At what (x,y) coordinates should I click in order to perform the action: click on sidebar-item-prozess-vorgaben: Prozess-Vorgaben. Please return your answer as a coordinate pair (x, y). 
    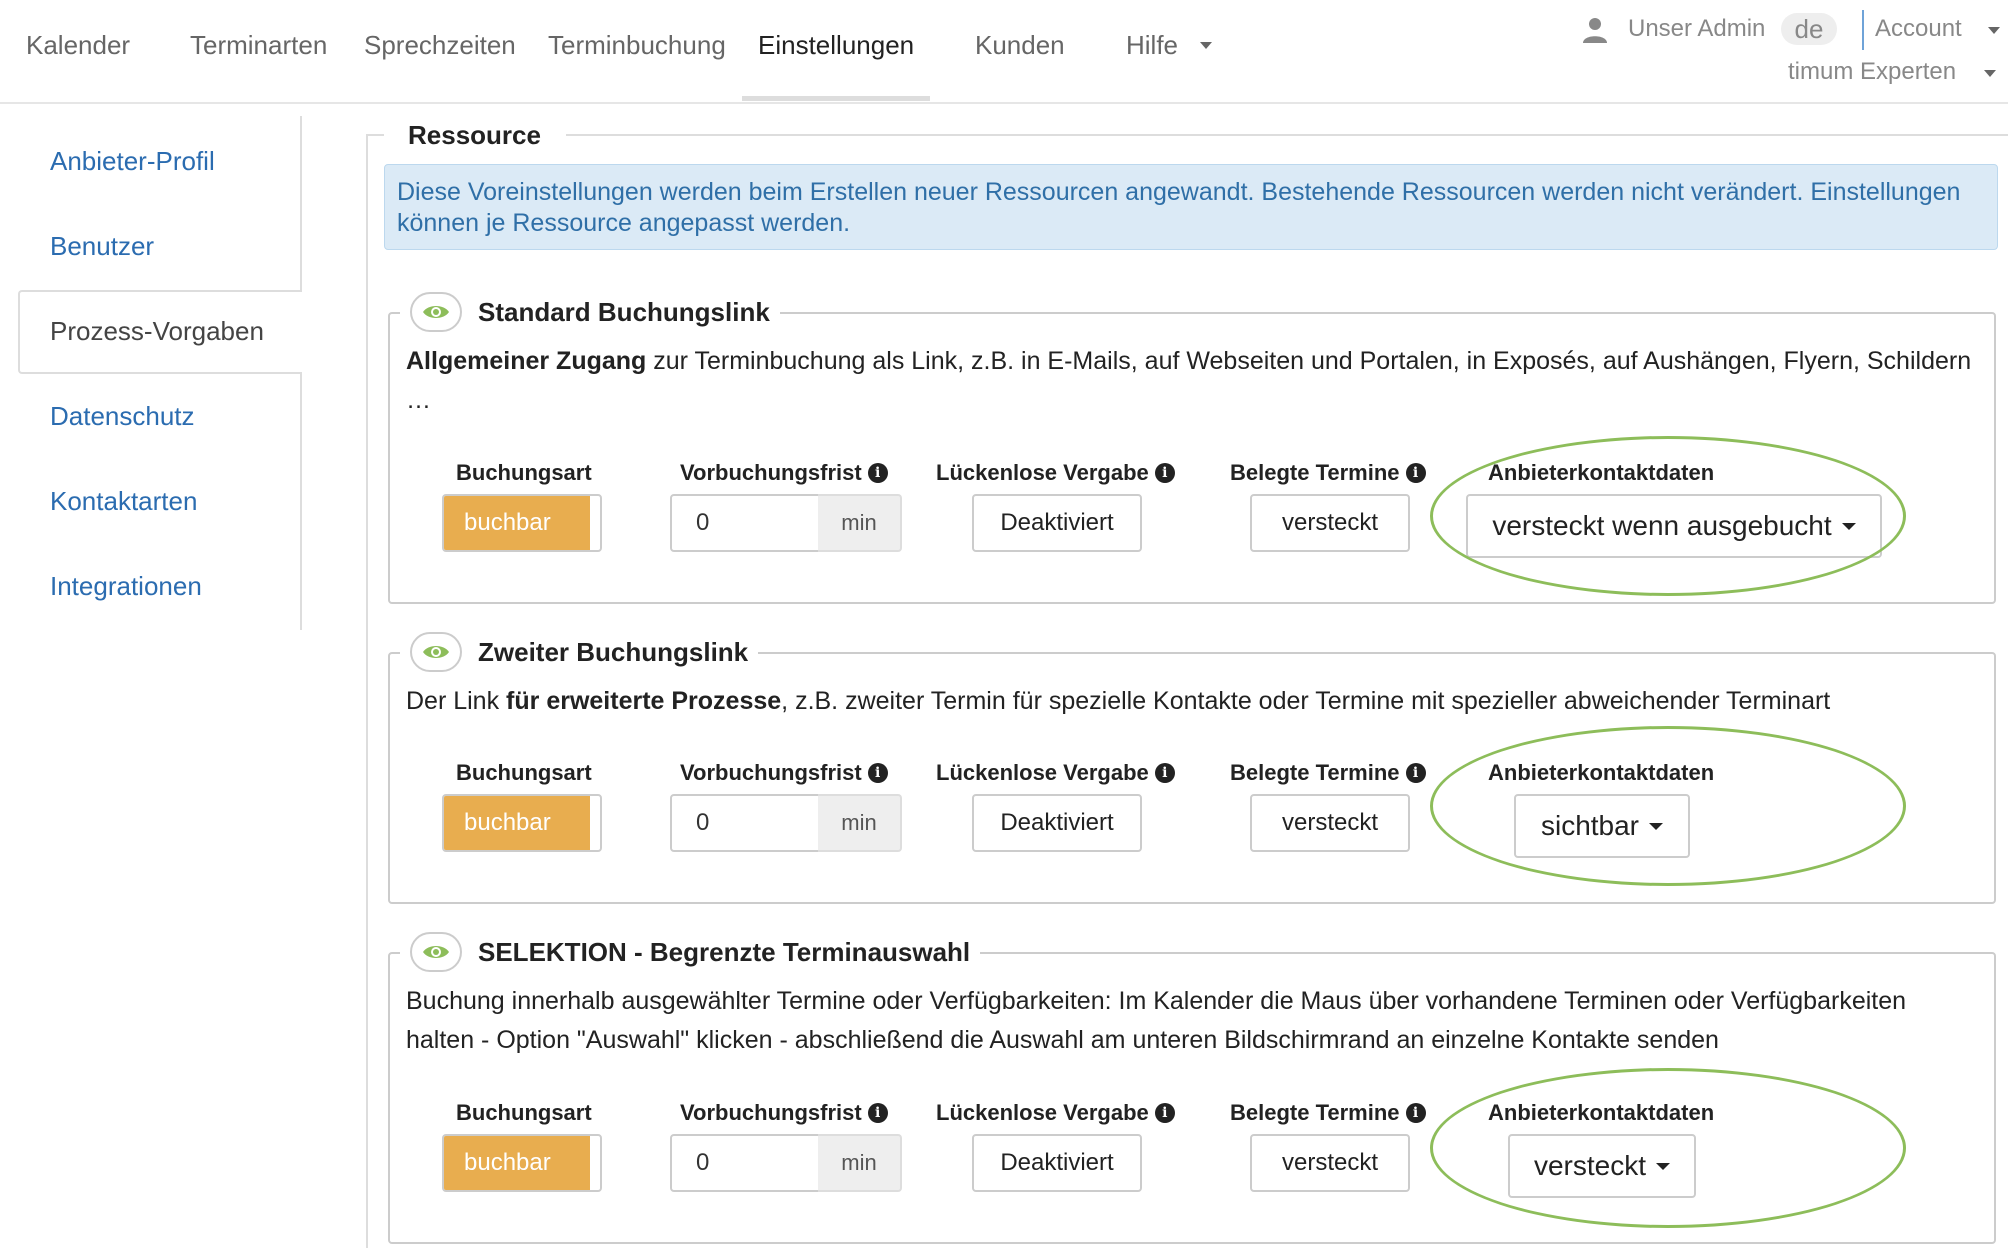
    Looking at the image, I should click on (157, 331).